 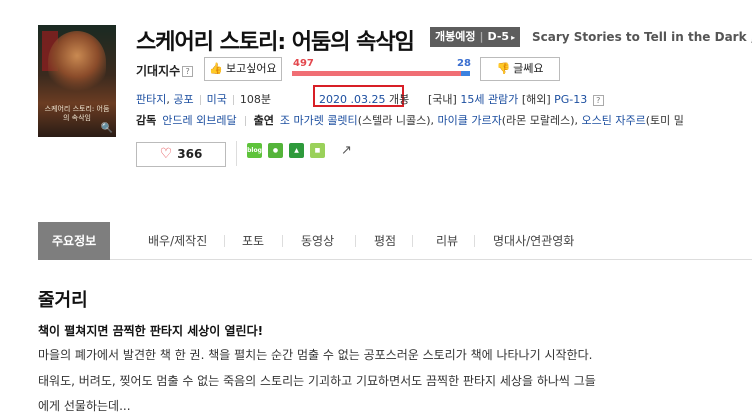 What do you see at coordinates (251, 68) in the screenshot?
I see `want-to-see-label: 보고싶어요` at bounding box center [251, 68].